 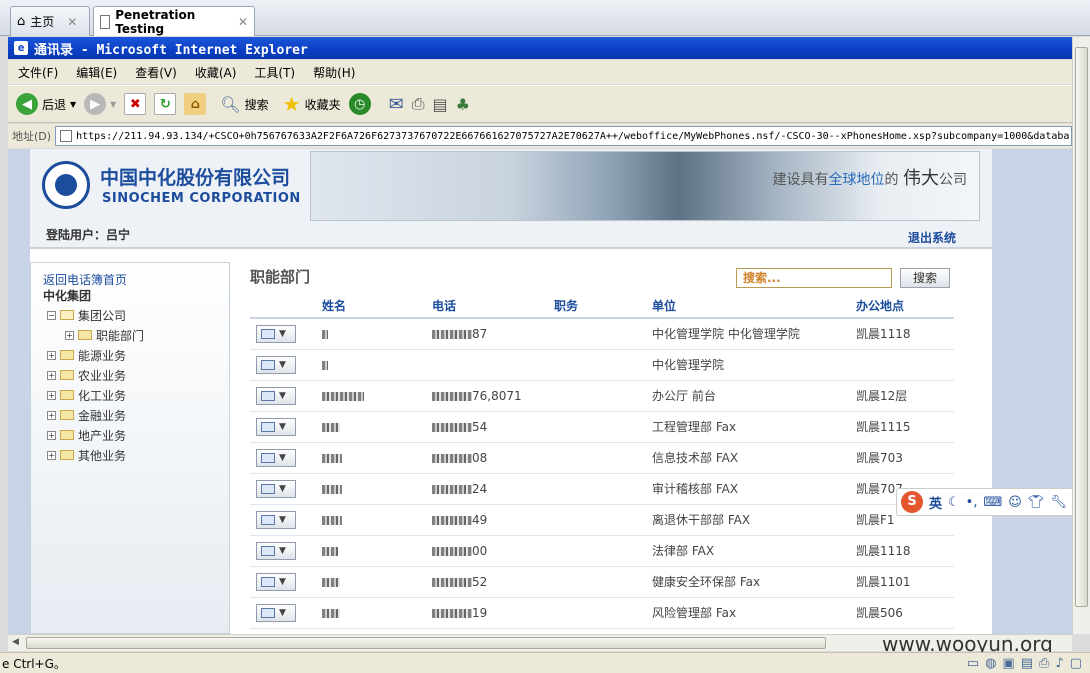 What do you see at coordinates (312, 104) in the screenshot?
I see `favorites-button: ★ 收藏夹` at bounding box center [312, 104].